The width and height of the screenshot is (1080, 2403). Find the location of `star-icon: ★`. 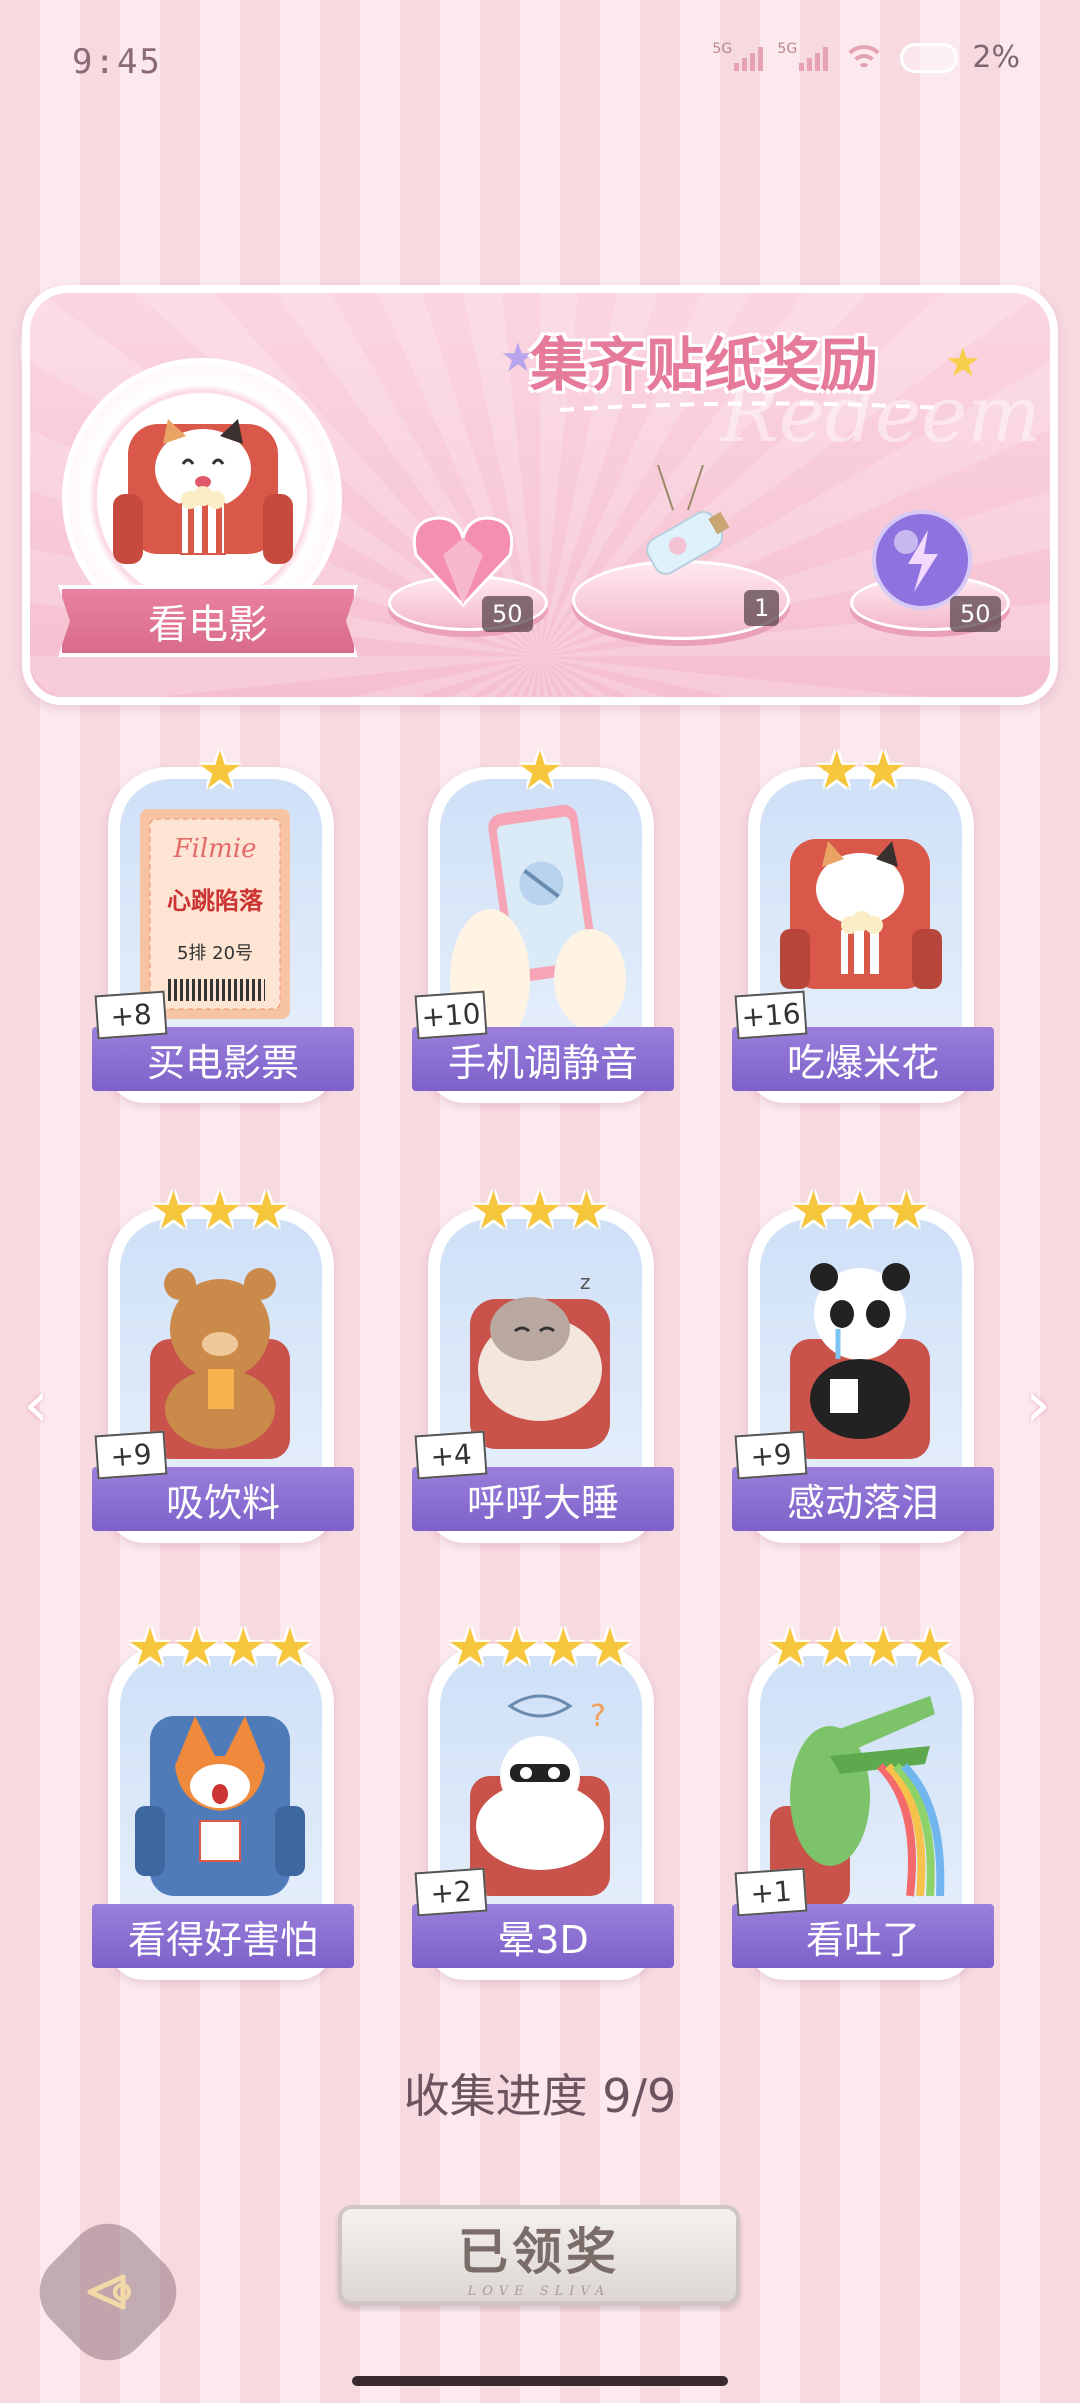

star-icon: ★ is located at coordinates (963, 363).